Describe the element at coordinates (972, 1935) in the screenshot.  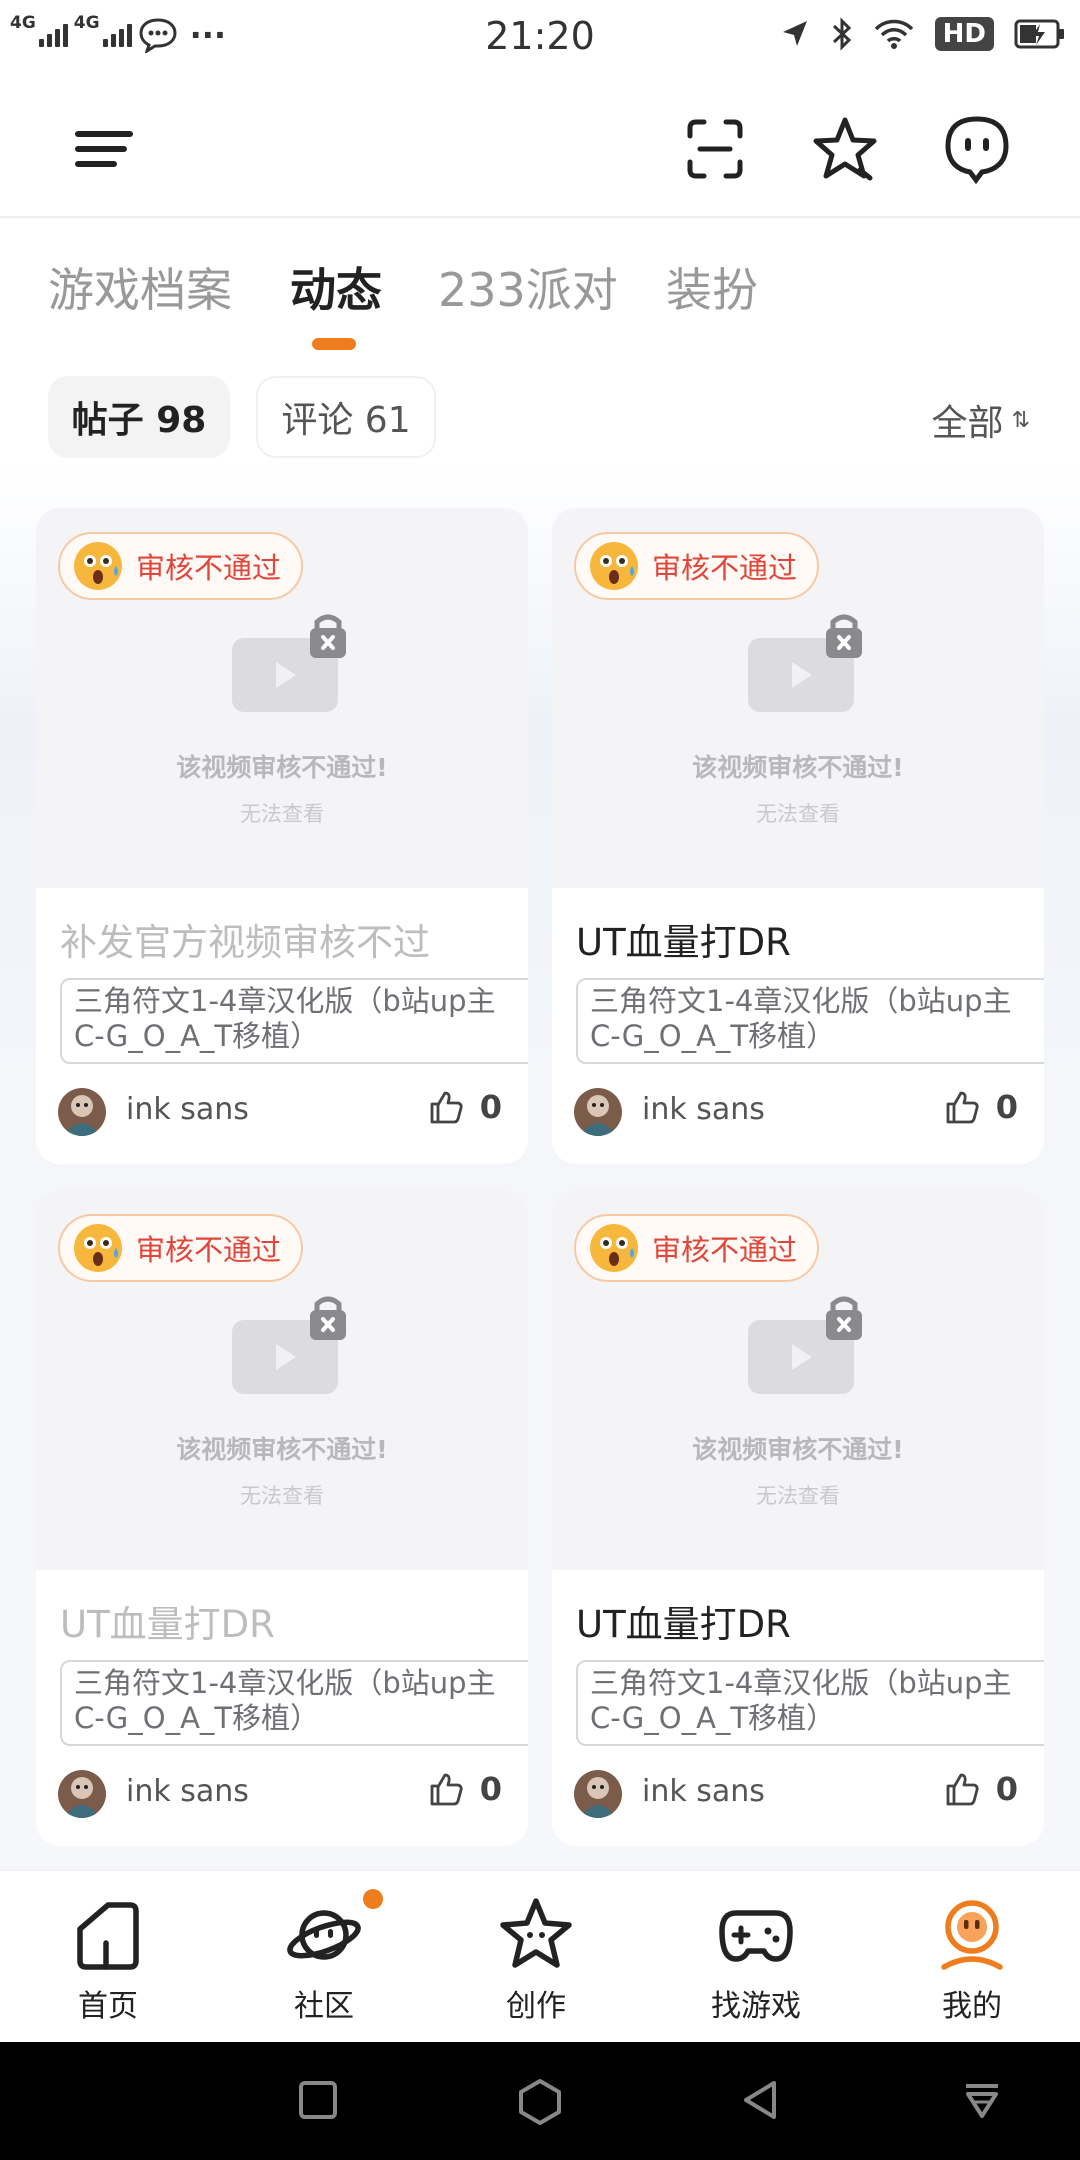
I see `profile-icon` at that location.